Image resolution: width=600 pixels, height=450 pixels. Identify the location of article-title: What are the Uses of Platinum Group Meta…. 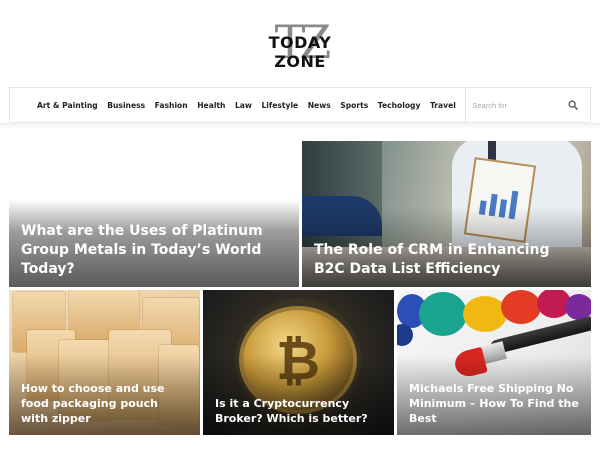
(154, 250).